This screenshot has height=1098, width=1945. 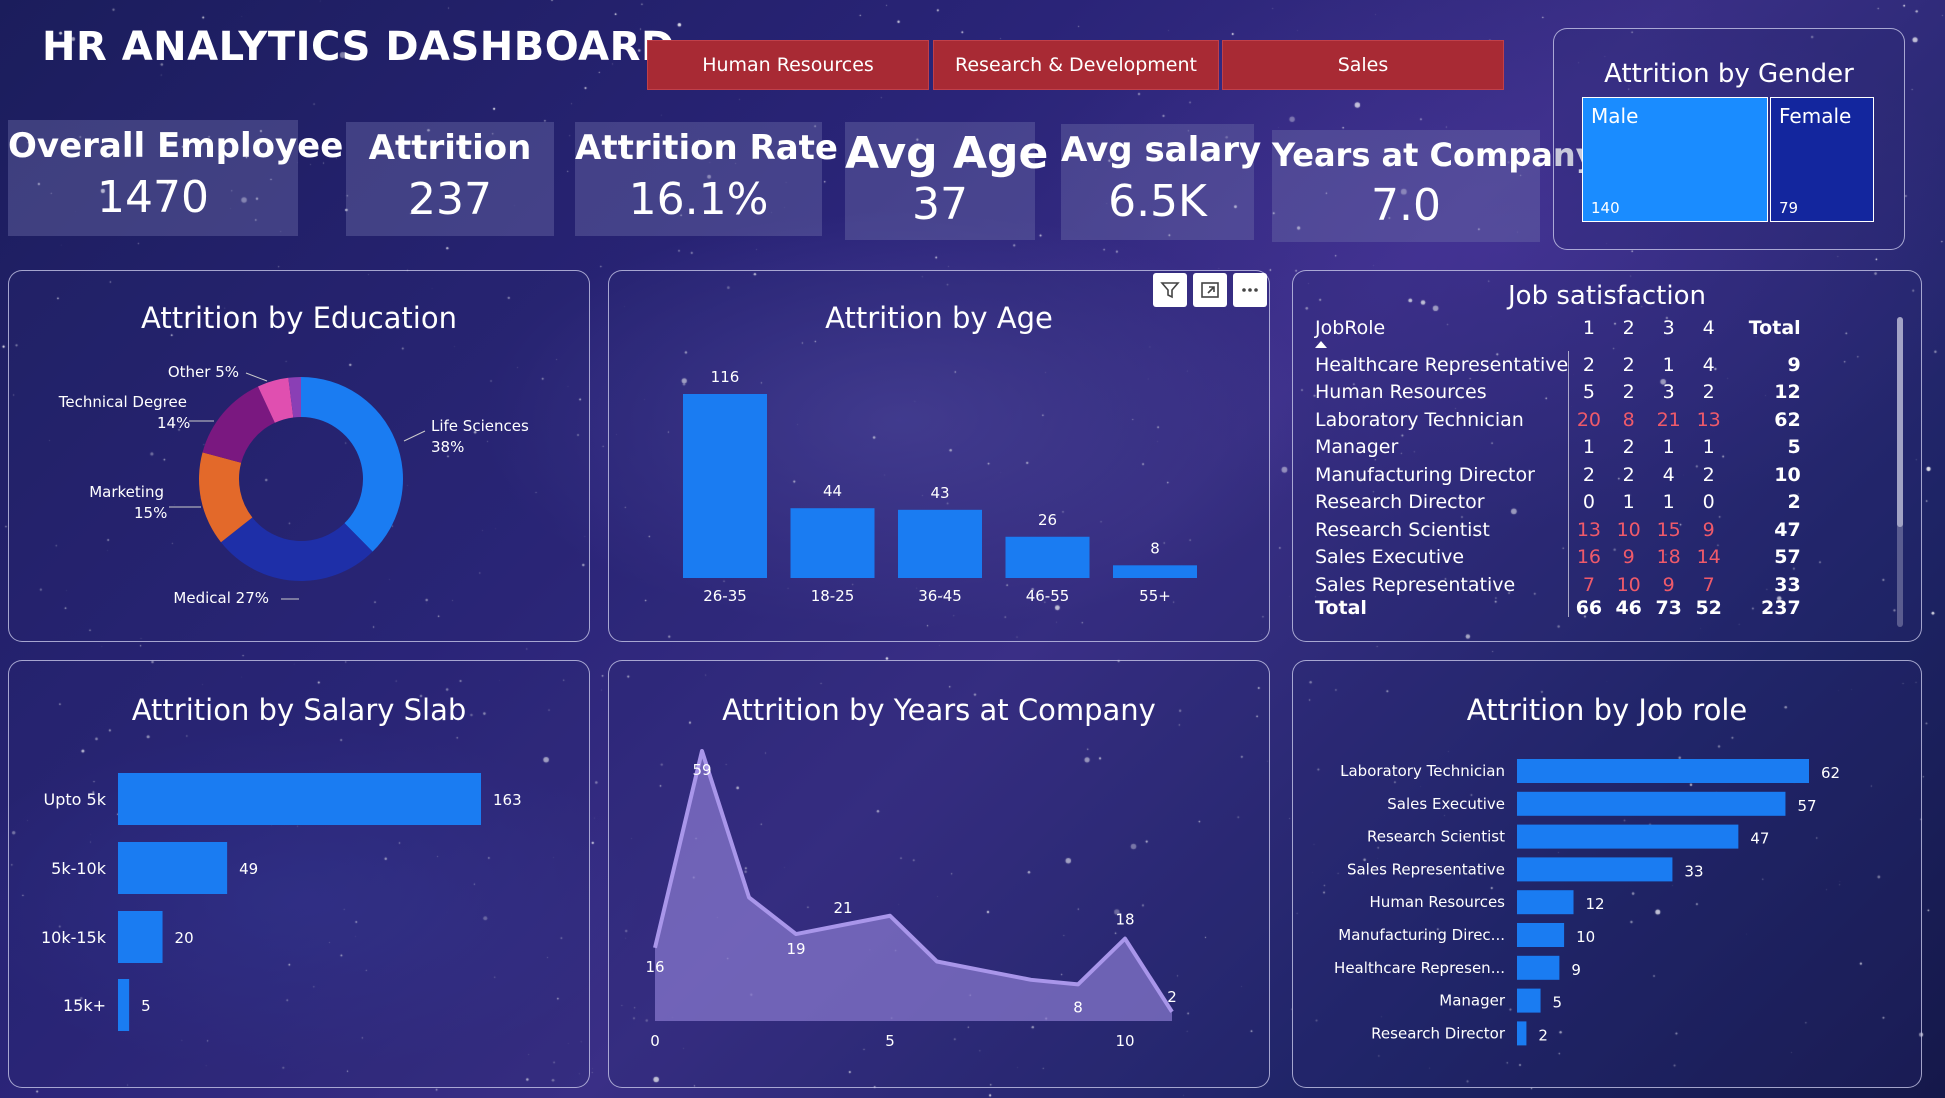 I want to click on cell-jobrole: Human Resources, so click(x=1442, y=392).